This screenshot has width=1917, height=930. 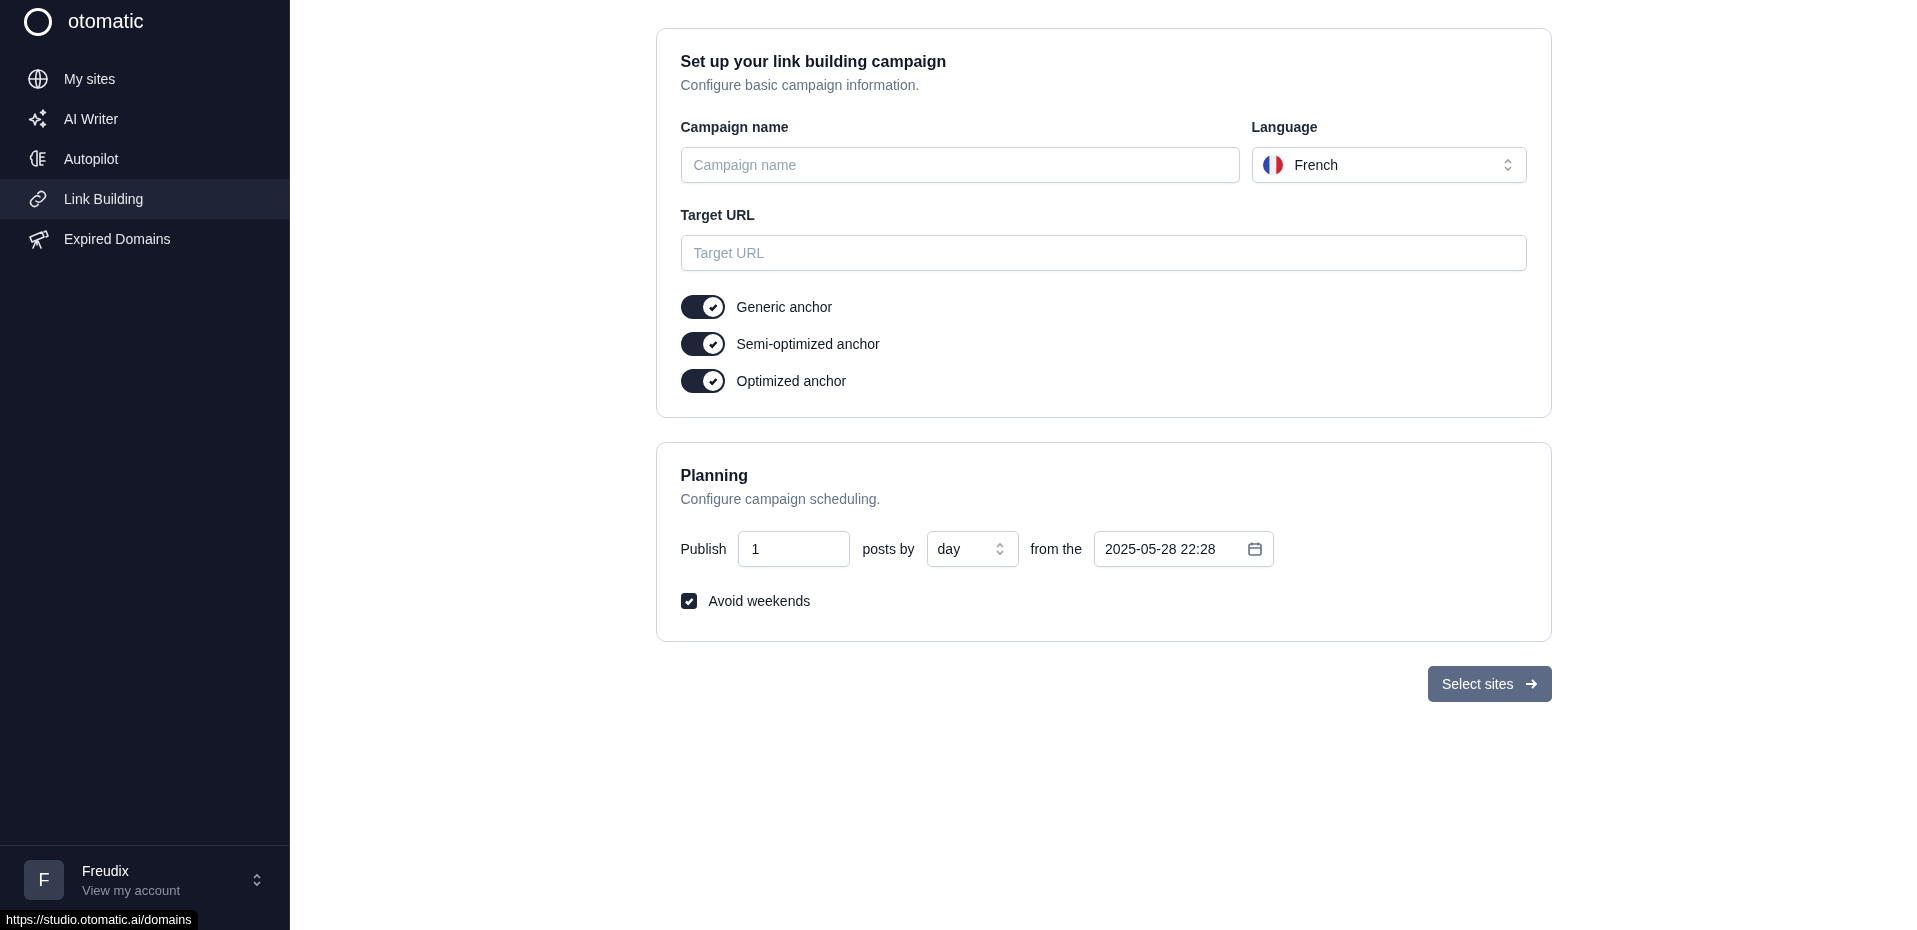 I want to click on select-sites-button: Select sites, so click(x=1489, y=684).